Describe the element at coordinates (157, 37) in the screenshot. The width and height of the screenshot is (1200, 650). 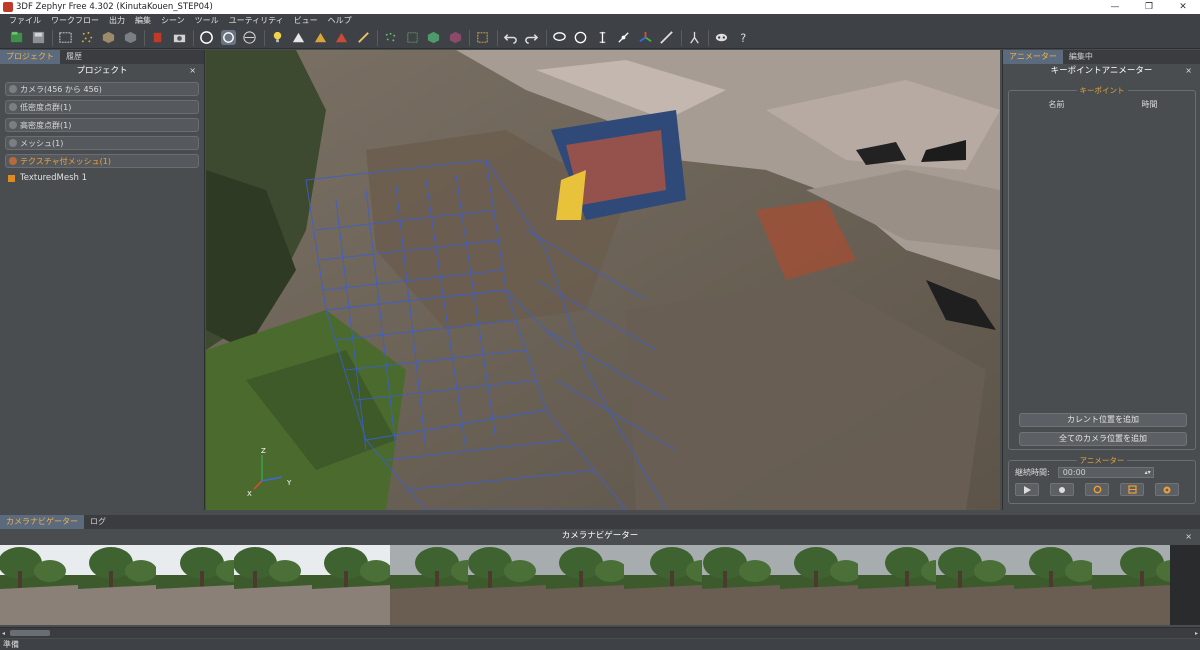
I see `texture-icon` at that location.